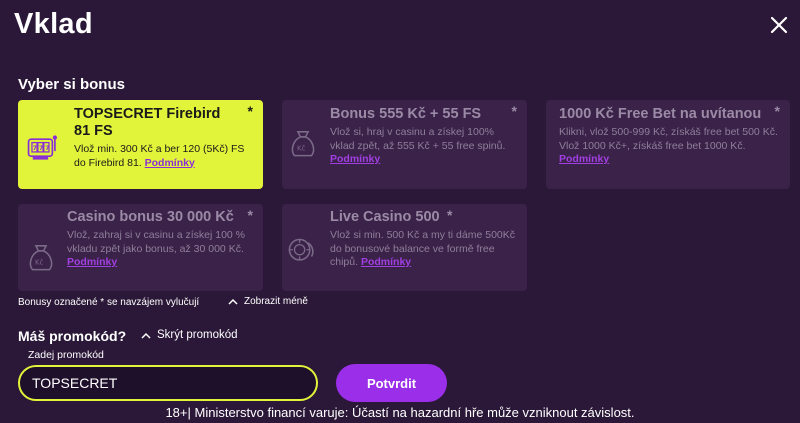 This screenshot has height=423, width=800. I want to click on card-title: Bonus 555 Kč + 55 FS, so click(406, 114).